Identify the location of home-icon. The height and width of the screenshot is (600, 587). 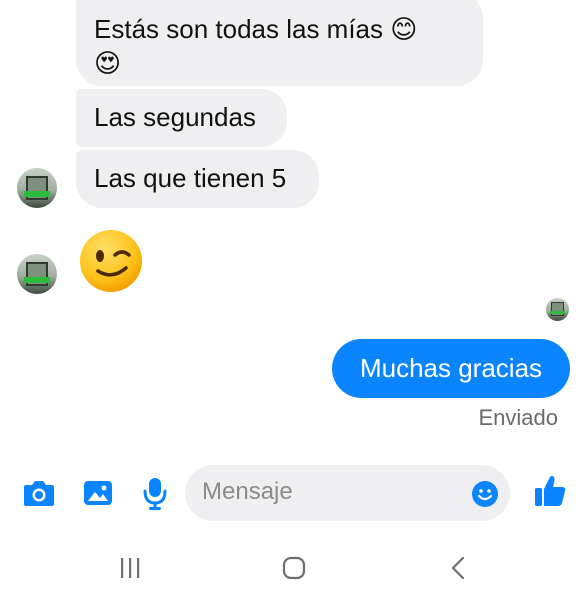
(294, 568).